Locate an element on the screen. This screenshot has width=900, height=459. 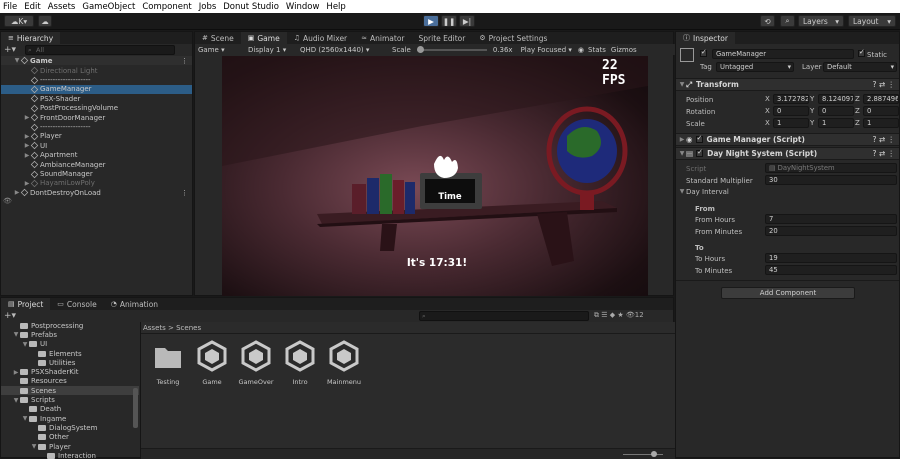
folder-tree-item: ▼ Prefabs is located at coordinates (70, 334).